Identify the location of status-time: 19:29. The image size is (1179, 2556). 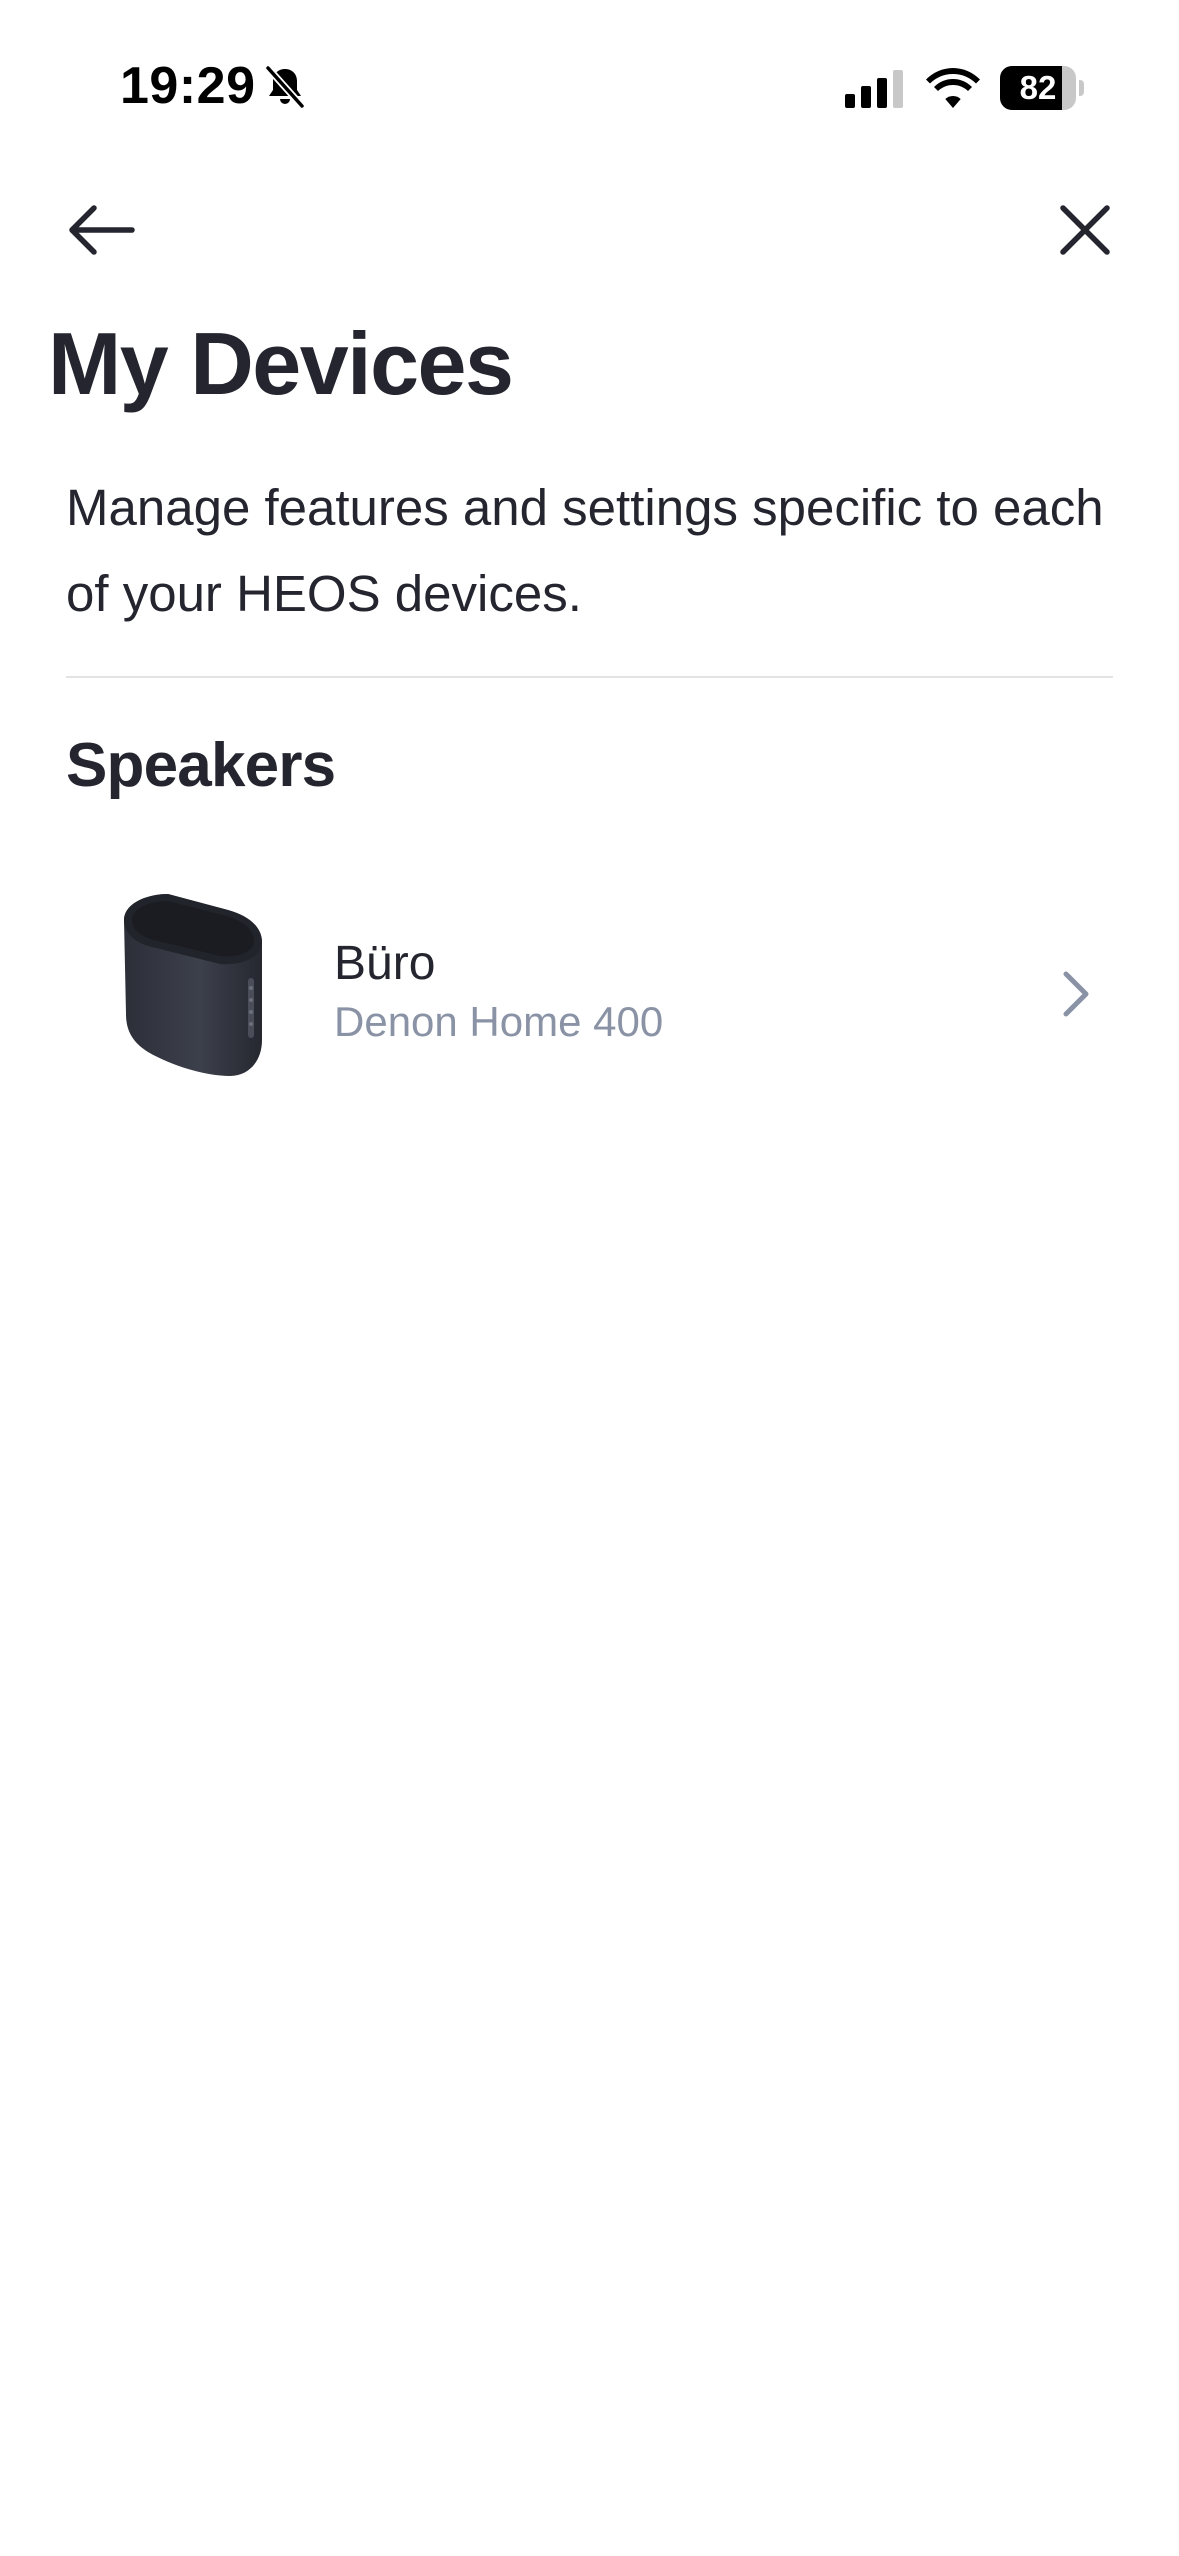
(188, 86).